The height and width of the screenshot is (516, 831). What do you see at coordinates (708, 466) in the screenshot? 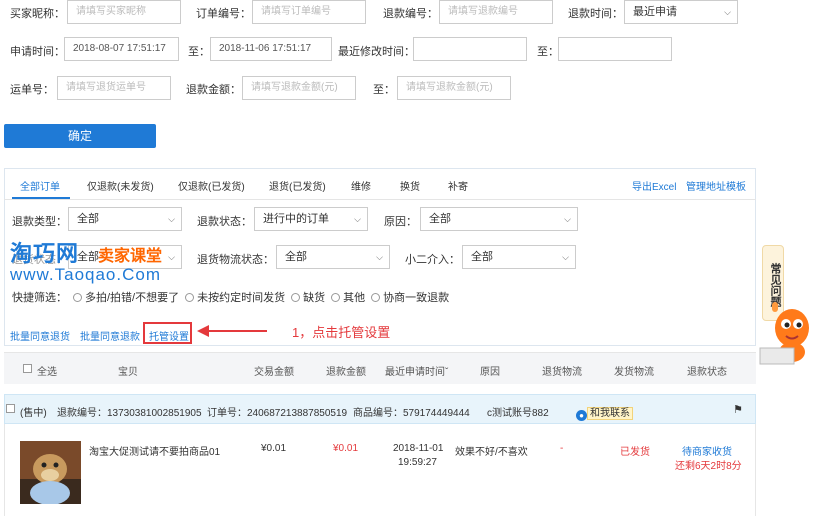
I see `countdown-text: 还剩6天2时8分` at bounding box center [708, 466].